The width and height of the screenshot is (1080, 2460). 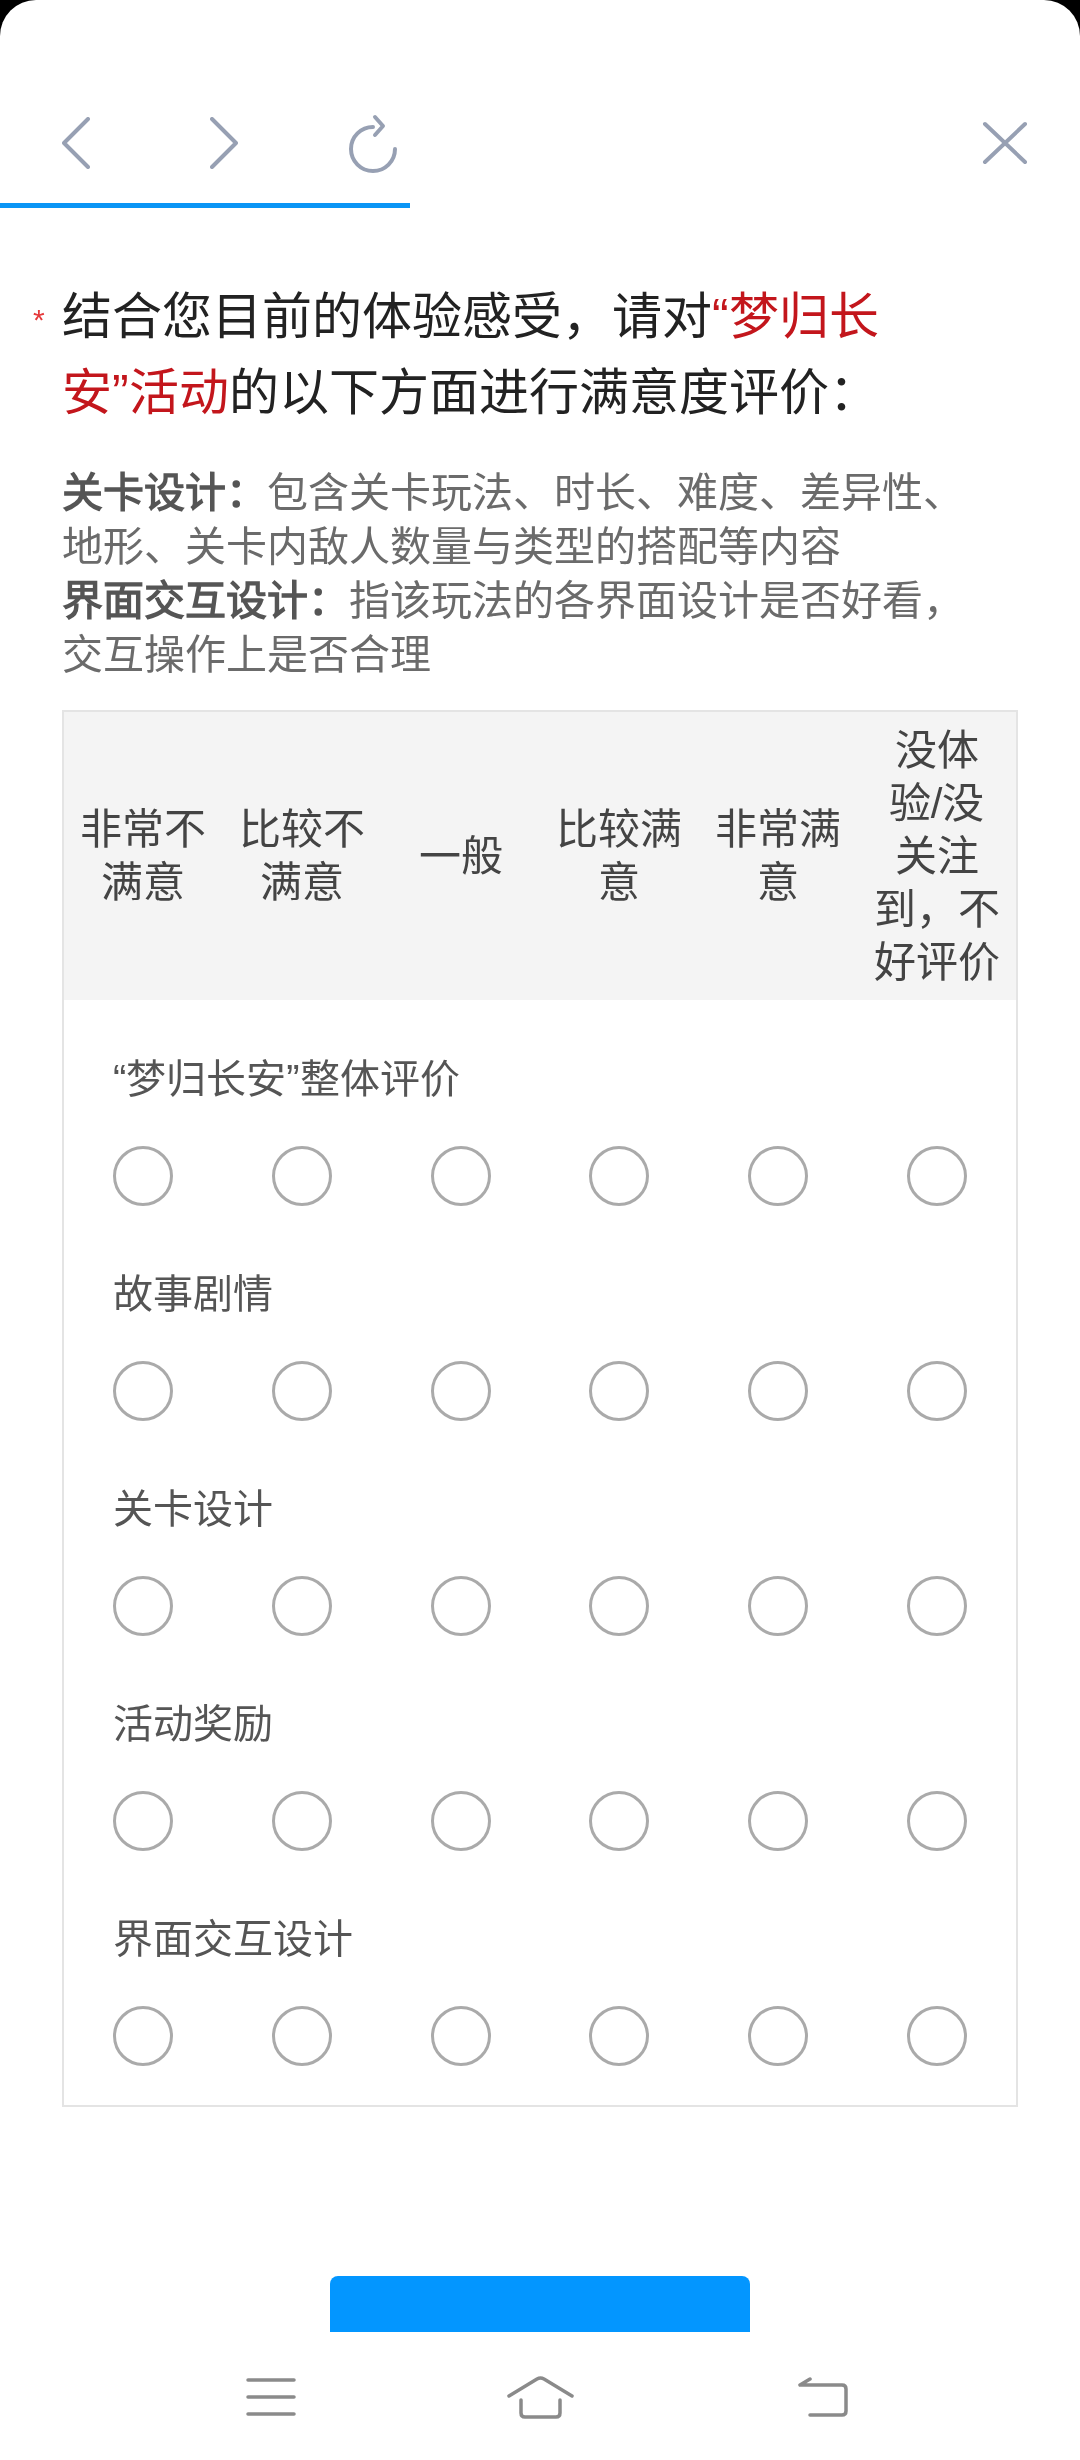 I want to click on column-header: 非常不满意, so click(x=143, y=856).